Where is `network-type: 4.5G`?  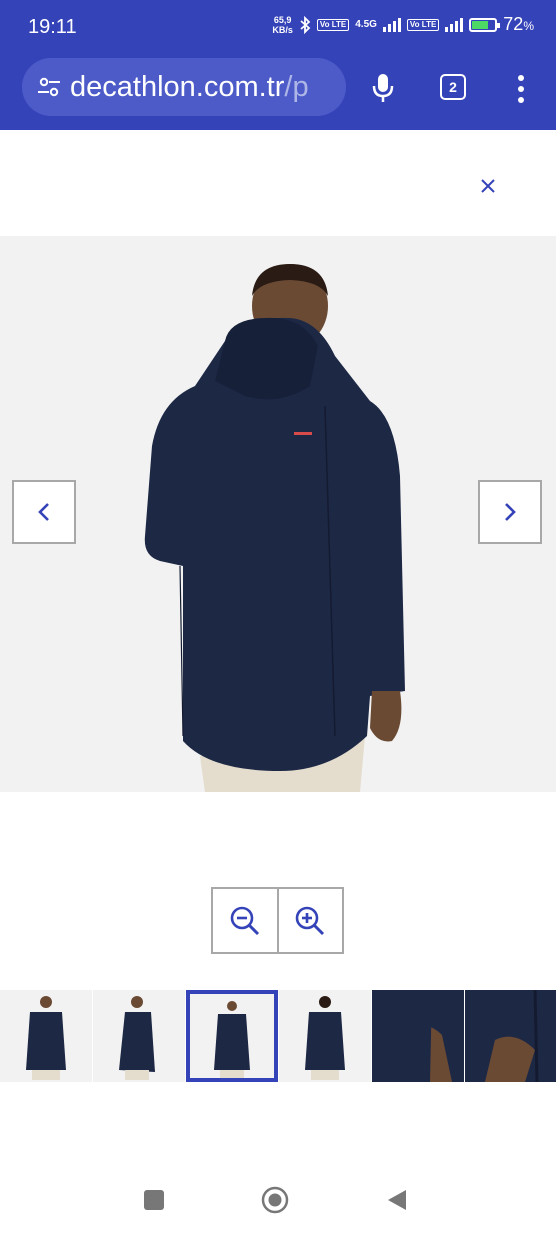
network-type: 4.5G is located at coordinates (366, 24).